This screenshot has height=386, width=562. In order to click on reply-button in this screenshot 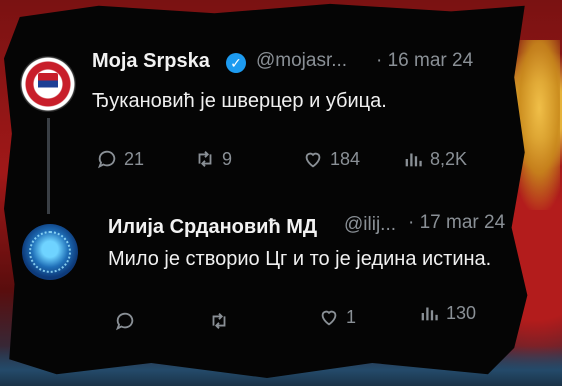, I will do `click(128, 321)`.